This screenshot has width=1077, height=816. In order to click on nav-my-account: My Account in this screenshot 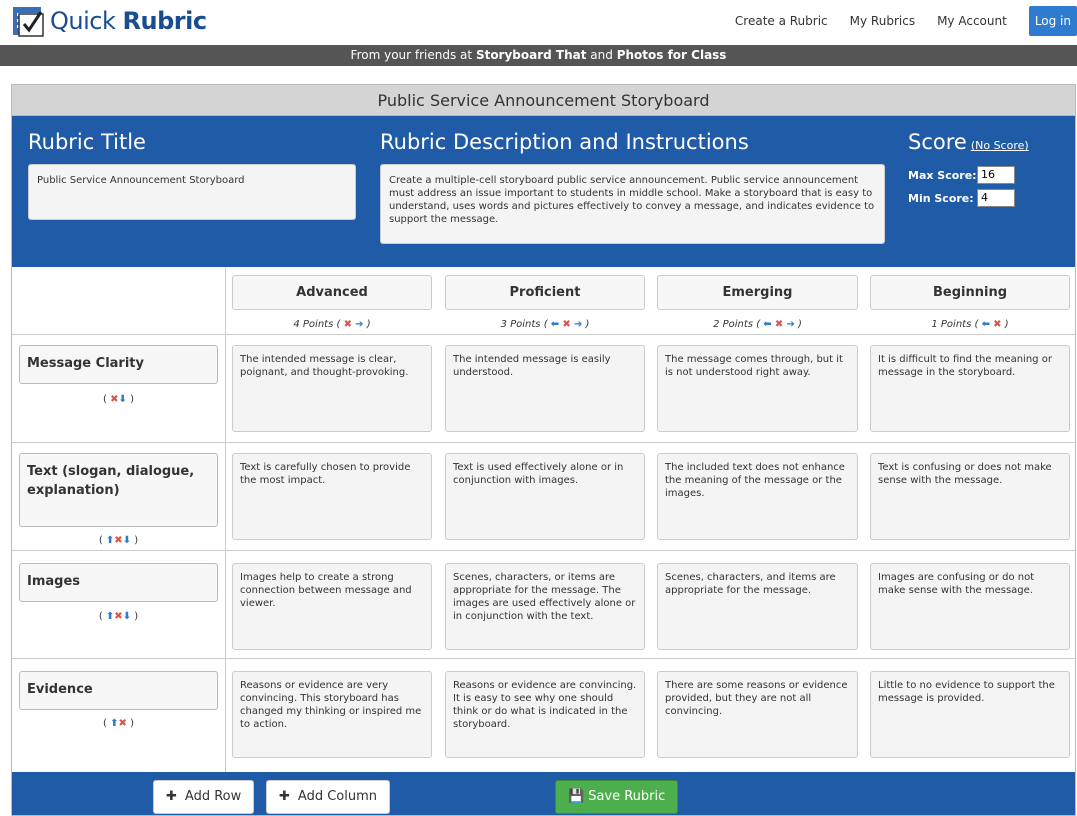, I will do `click(972, 21)`.